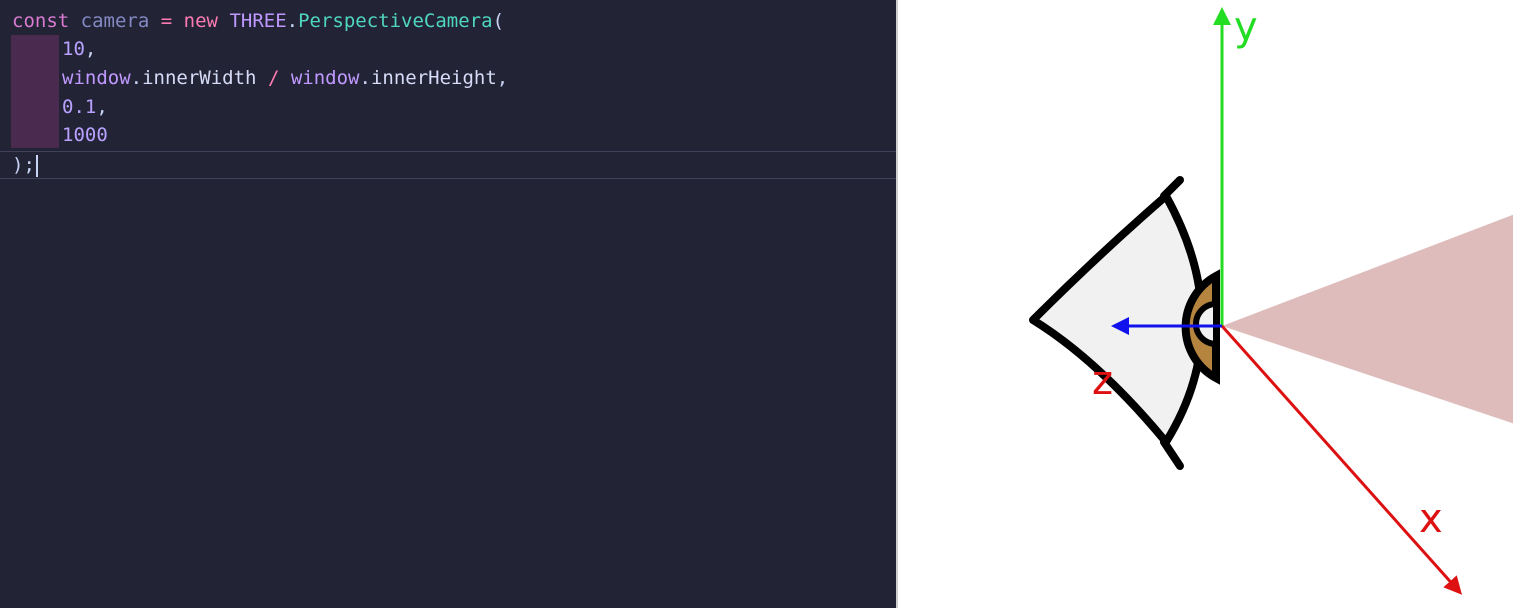 The image size is (1513, 612). I want to click on code-token: new, so click(200, 21).